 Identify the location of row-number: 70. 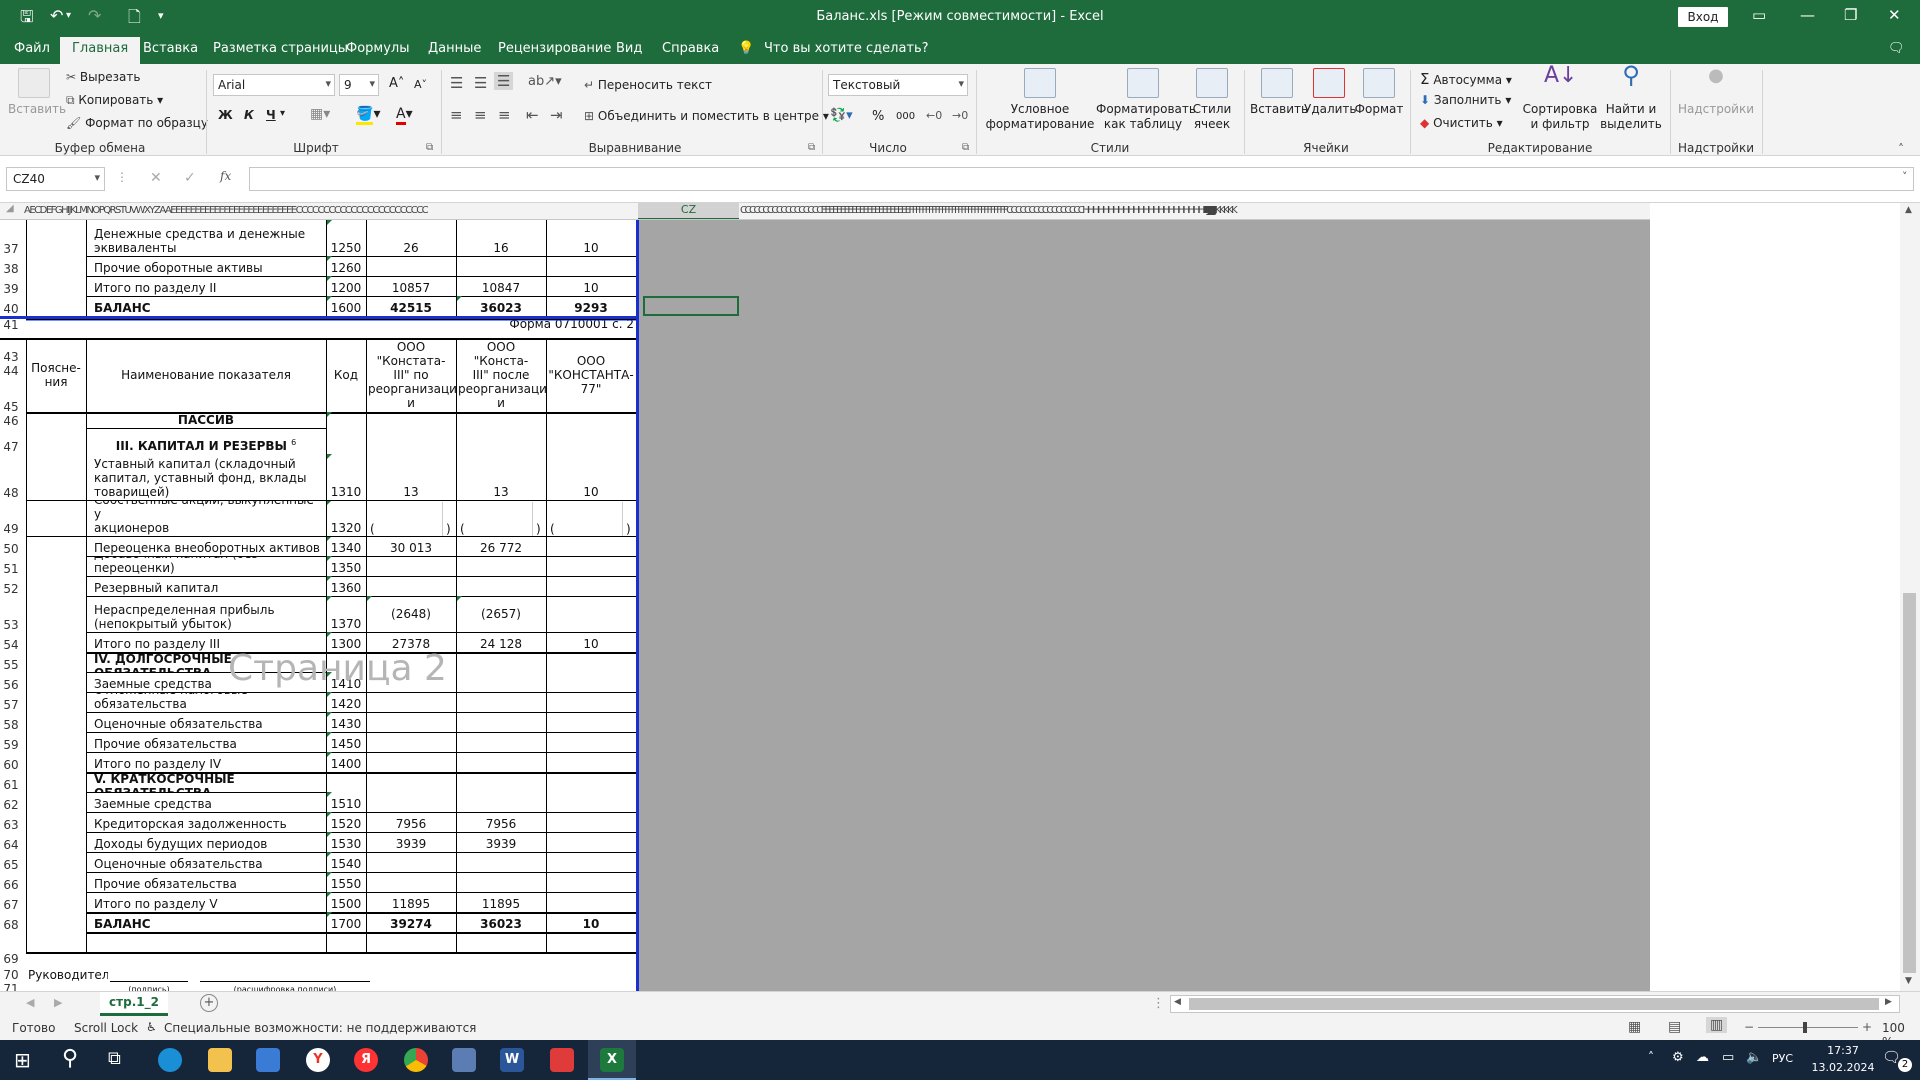
(11, 974).